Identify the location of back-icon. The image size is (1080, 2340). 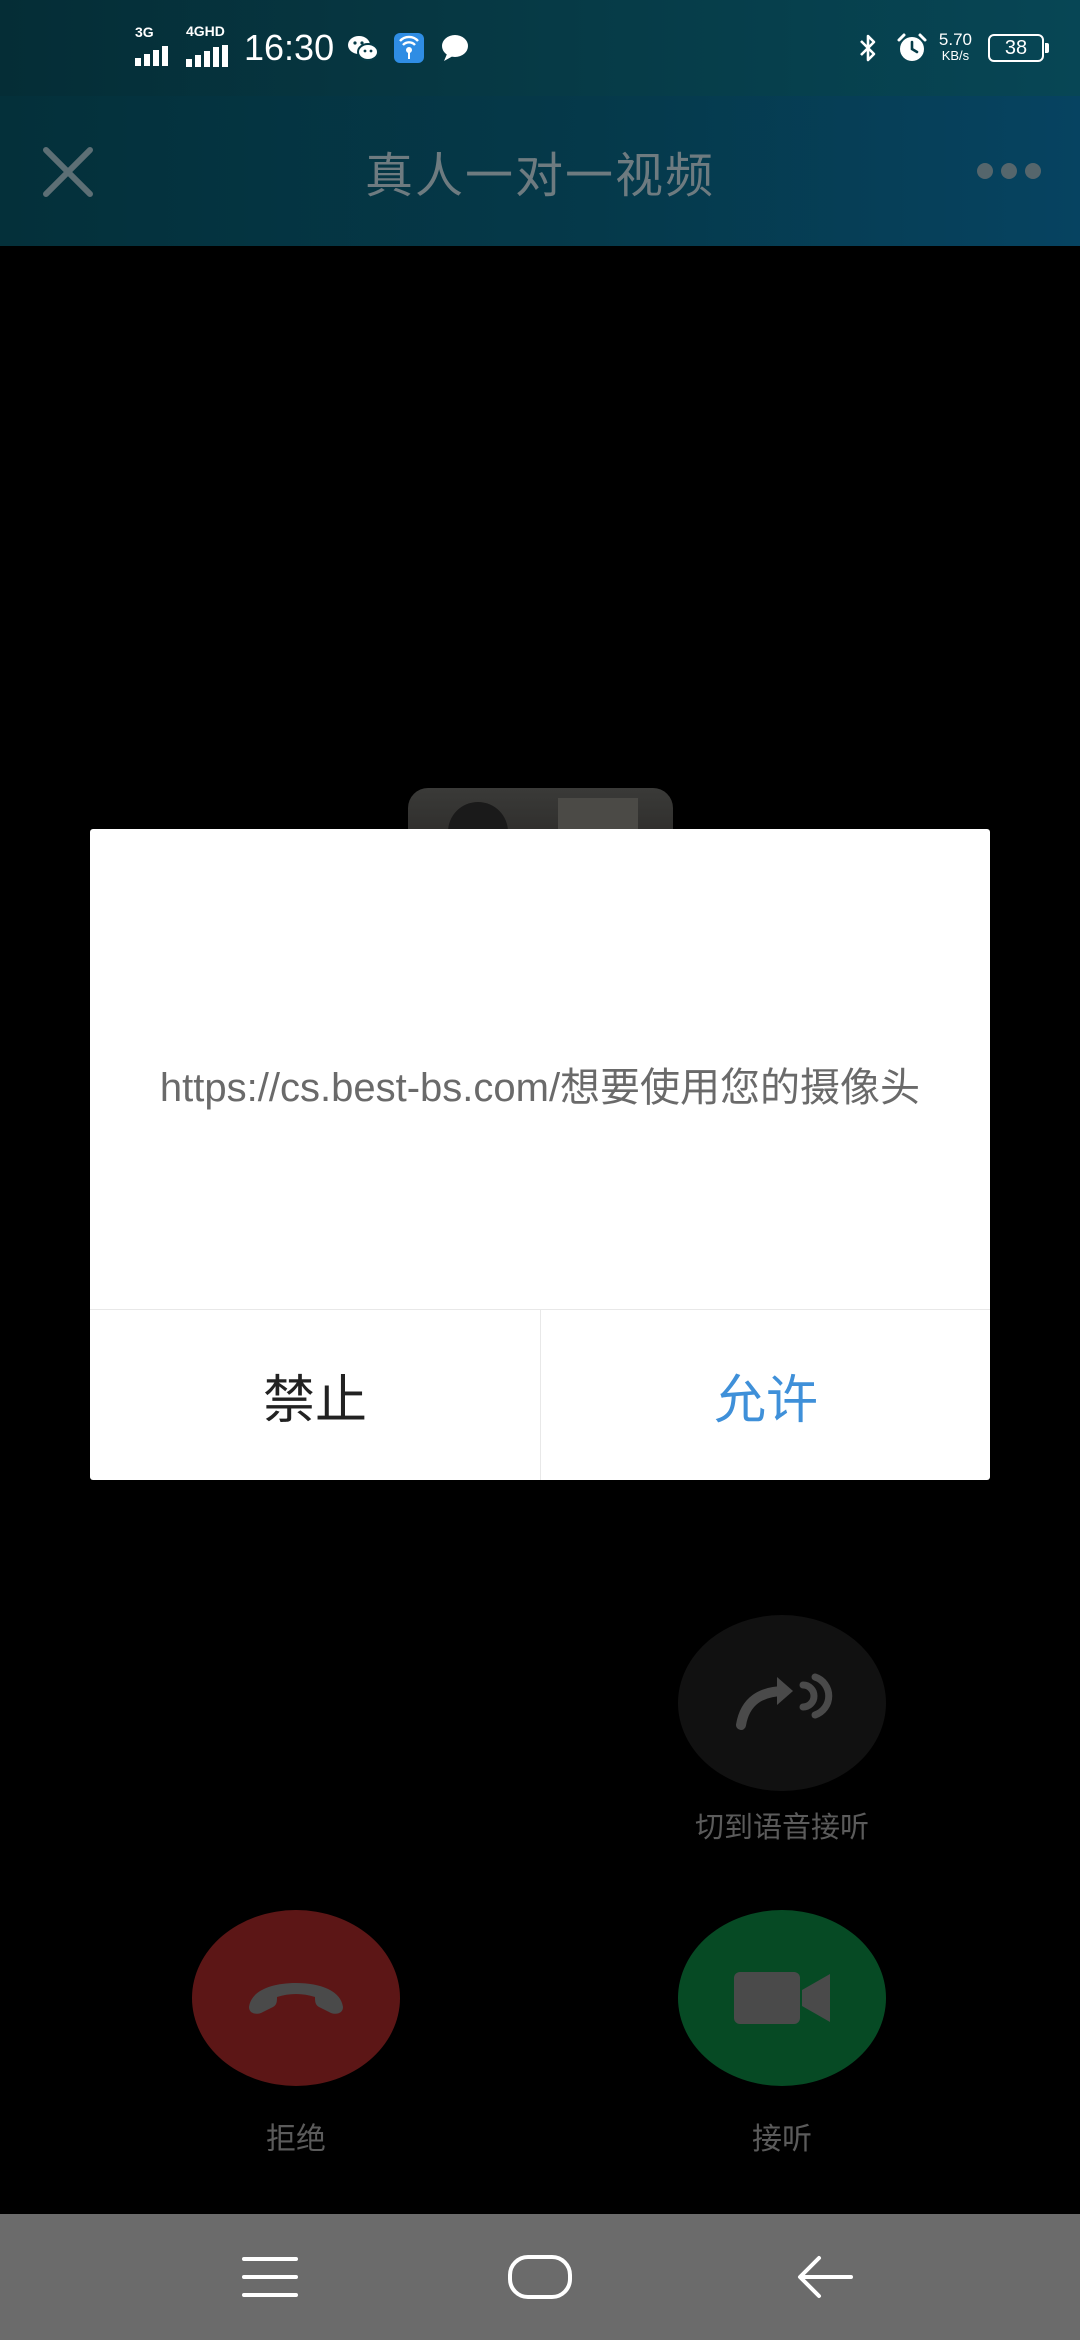
(825, 2277).